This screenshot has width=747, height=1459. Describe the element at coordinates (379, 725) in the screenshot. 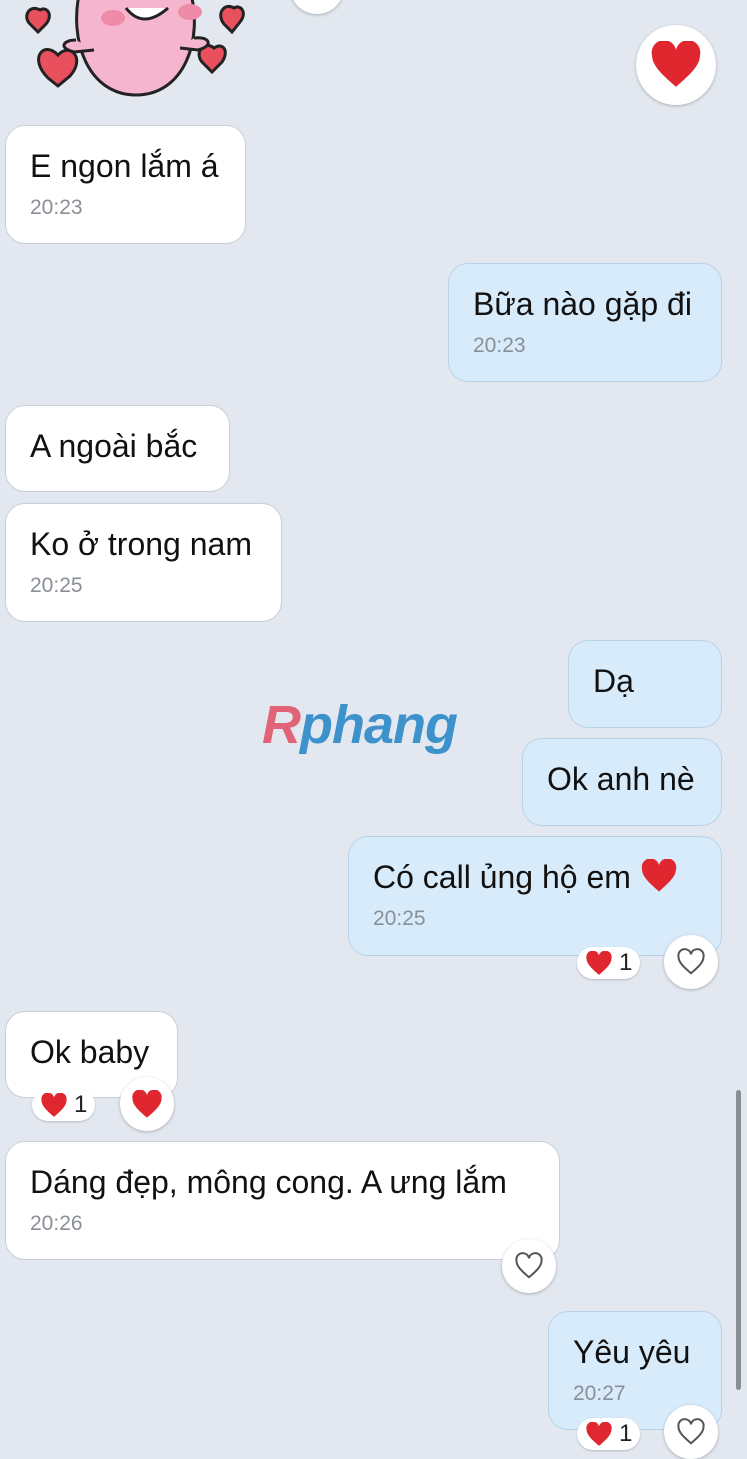

I see `watermark-rest: phang` at that location.